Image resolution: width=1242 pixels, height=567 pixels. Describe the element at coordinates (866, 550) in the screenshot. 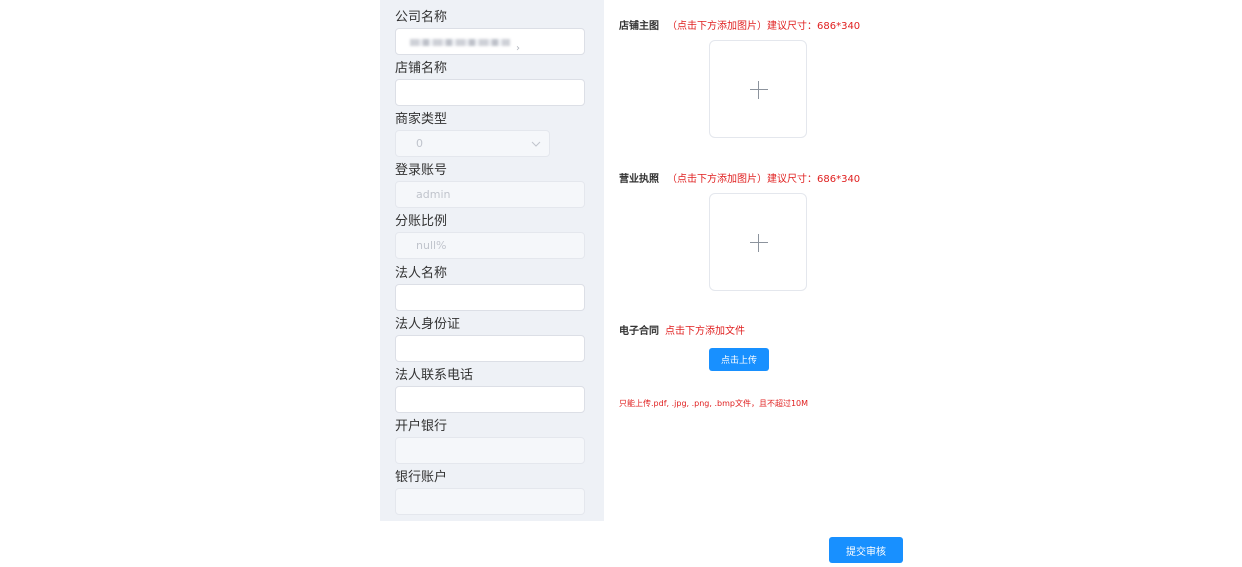

I see `submit-review-button: 提交审核` at that location.